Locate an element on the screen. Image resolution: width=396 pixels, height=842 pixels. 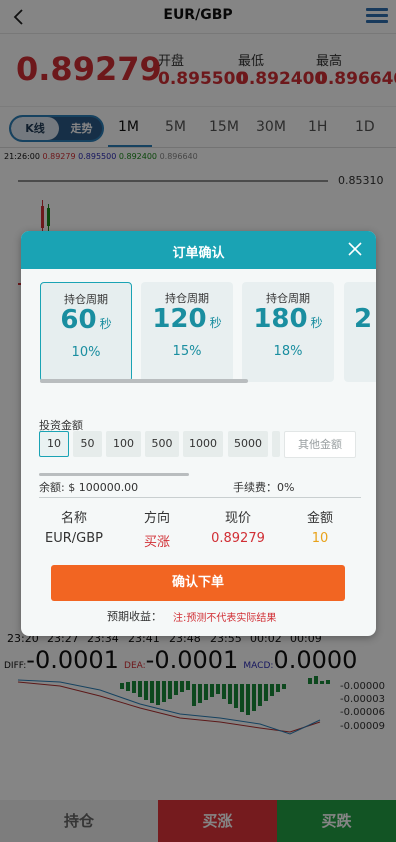
dialog-header: 订单确认 is located at coordinates (198, 250).